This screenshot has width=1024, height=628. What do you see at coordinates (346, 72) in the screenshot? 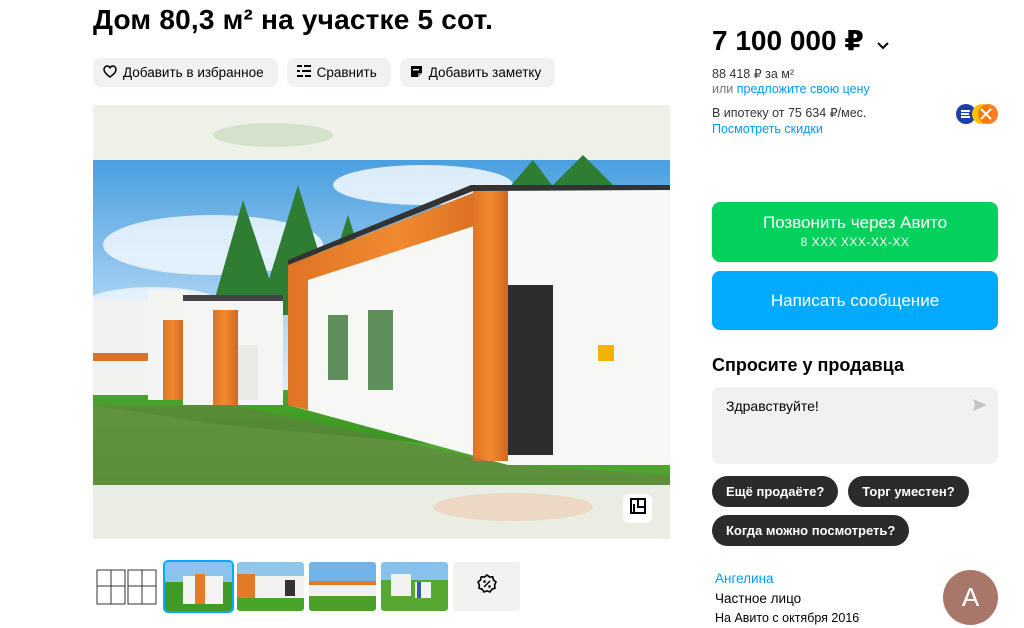
I see `compare-label: Сравнить` at bounding box center [346, 72].